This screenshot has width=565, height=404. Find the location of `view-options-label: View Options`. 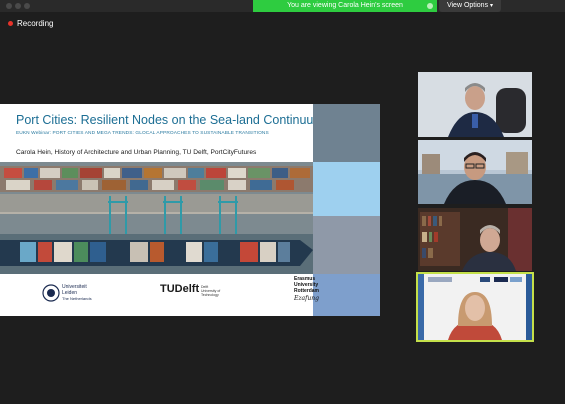

view-options-label: View Options is located at coordinates (467, 5).